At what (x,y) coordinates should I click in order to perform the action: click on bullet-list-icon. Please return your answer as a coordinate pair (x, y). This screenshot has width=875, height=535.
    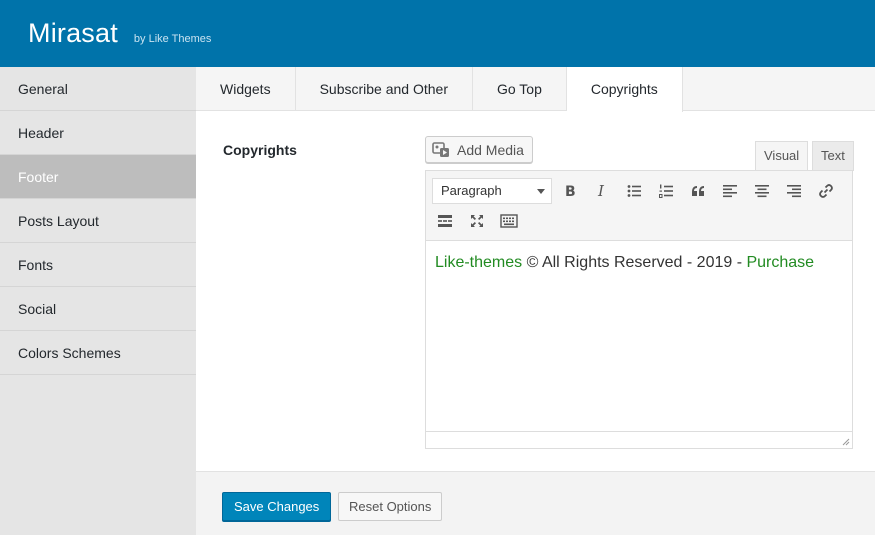
    Looking at the image, I should click on (634, 191).